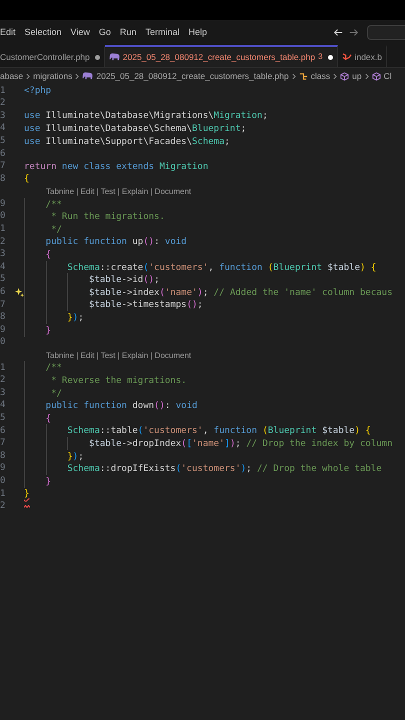  I want to click on code-line: $table->id();, so click(124, 280).